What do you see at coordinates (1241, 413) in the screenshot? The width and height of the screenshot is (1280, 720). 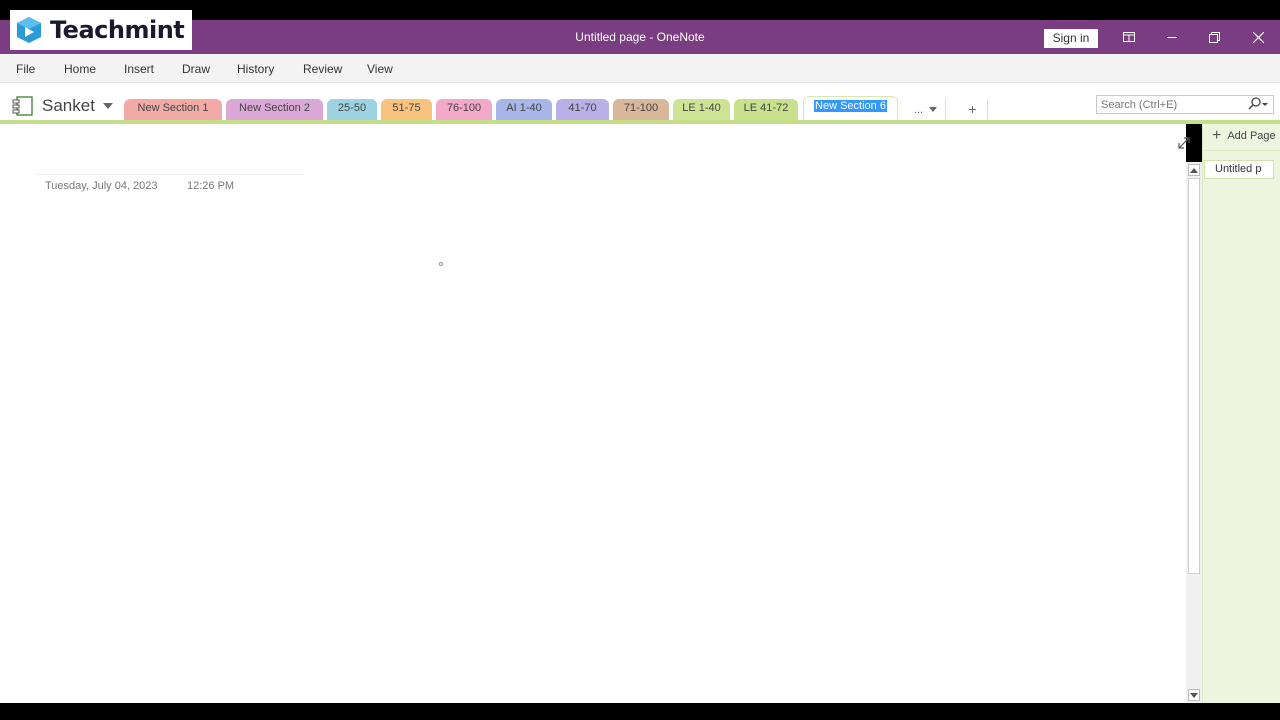 I see `page-list-pane` at bounding box center [1241, 413].